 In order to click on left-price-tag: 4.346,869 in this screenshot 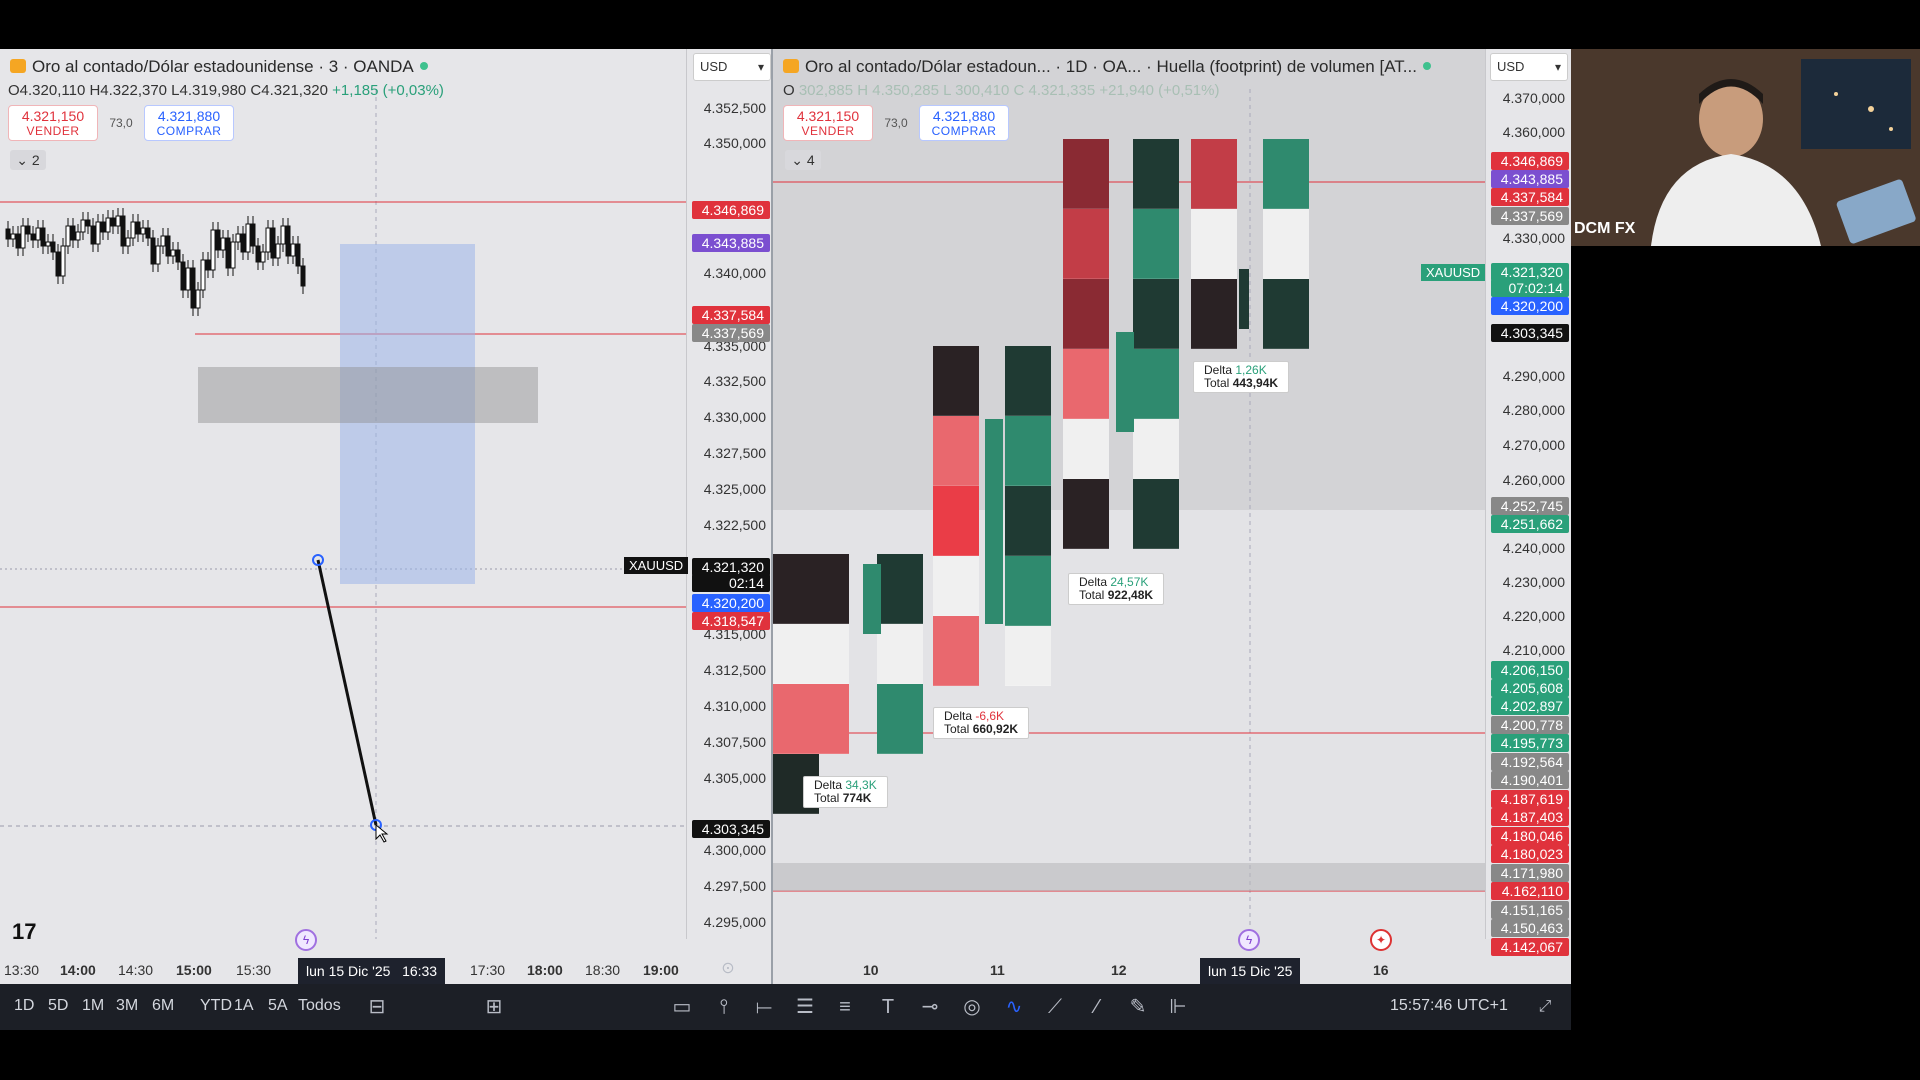, I will do `click(731, 210)`.